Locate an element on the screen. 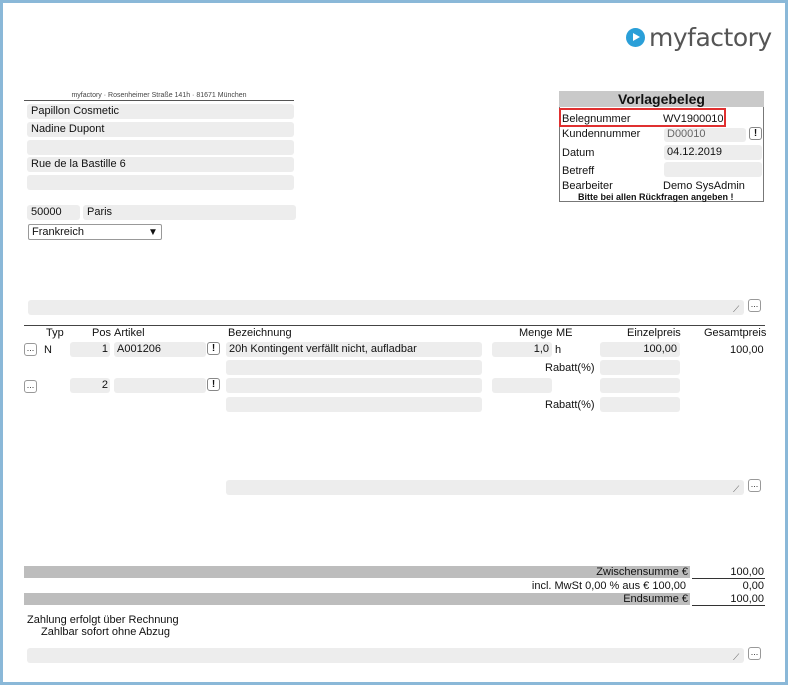 Image resolution: width=788 pixels, height=685 pixels. address-line-1: Papillon Cosmetic is located at coordinates (160, 111).